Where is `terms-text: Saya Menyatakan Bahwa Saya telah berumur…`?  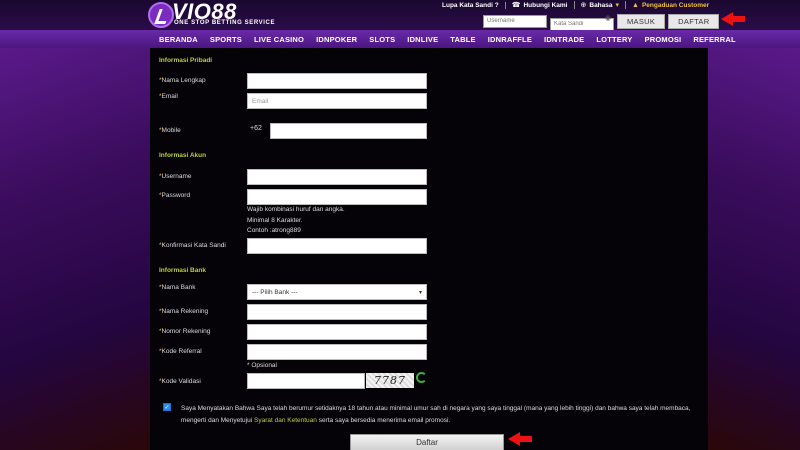 terms-text: Saya Menyatakan Bahwa Saya telah berumur… is located at coordinates (436, 414).